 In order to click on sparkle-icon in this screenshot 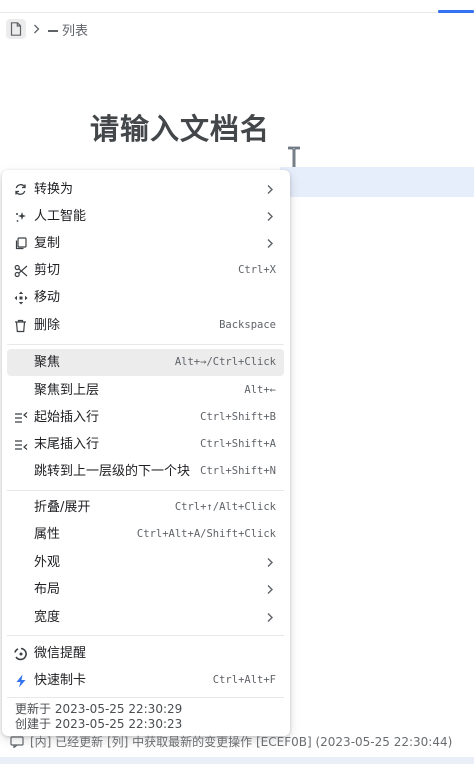, I will do `click(20, 216)`.